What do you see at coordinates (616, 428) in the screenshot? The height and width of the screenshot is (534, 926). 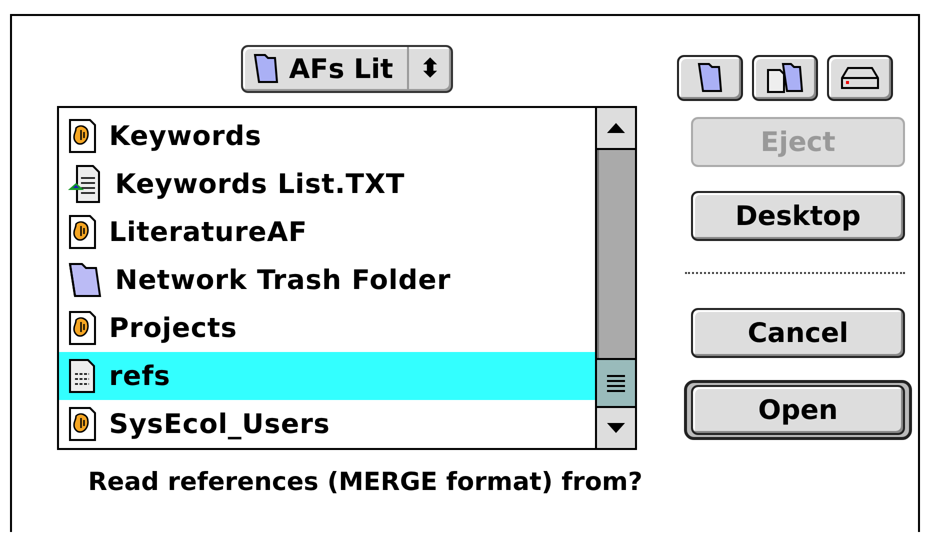 I see `scroll-down-icon` at bounding box center [616, 428].